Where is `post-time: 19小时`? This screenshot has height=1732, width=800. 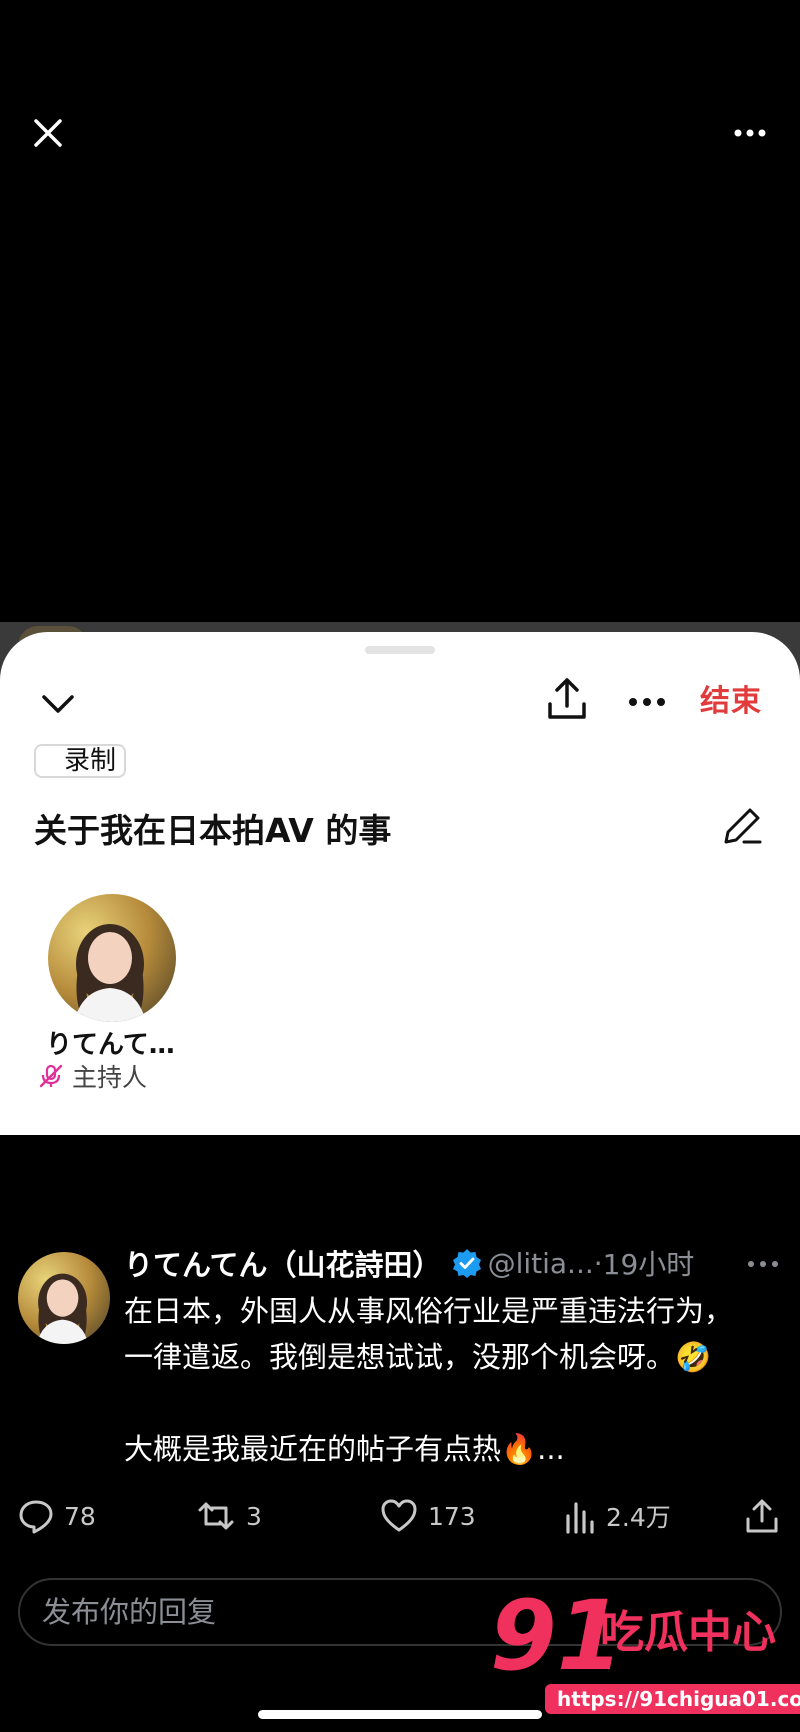 post-time: 19小时 is located at coordinates (648, 1264).